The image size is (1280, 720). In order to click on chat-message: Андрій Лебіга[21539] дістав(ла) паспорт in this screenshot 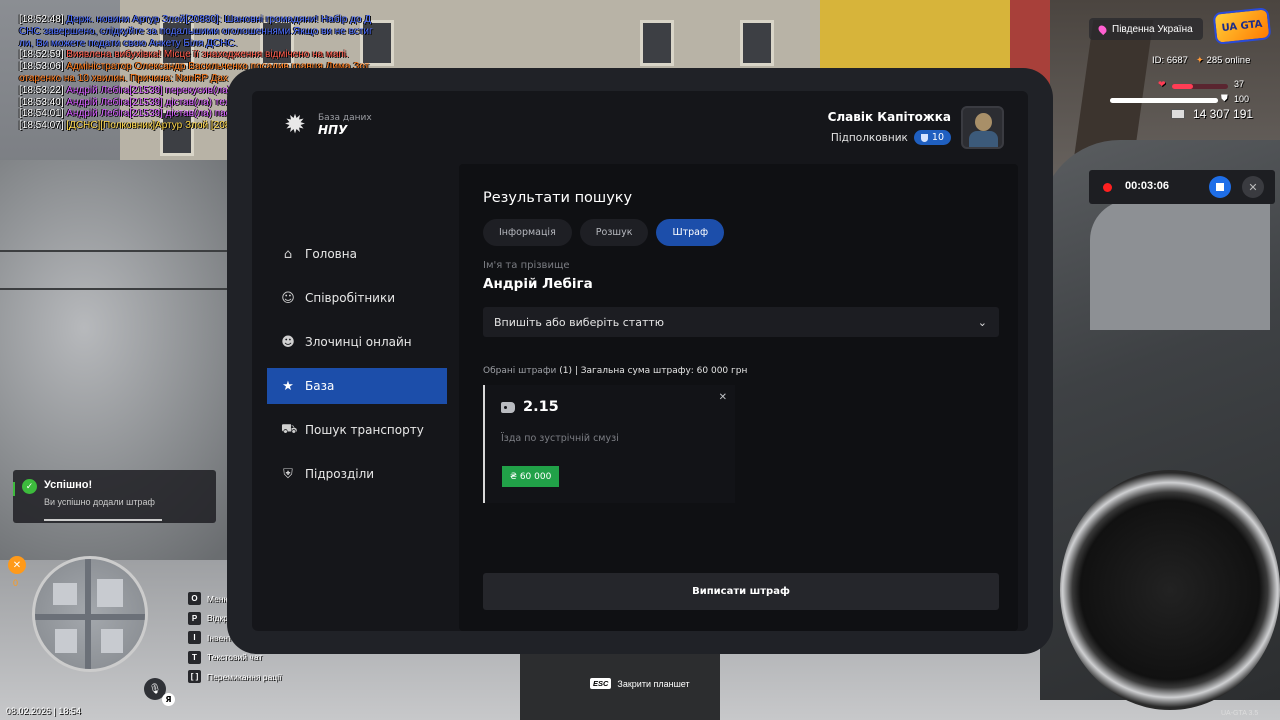, I will do `click(159, 114)`.